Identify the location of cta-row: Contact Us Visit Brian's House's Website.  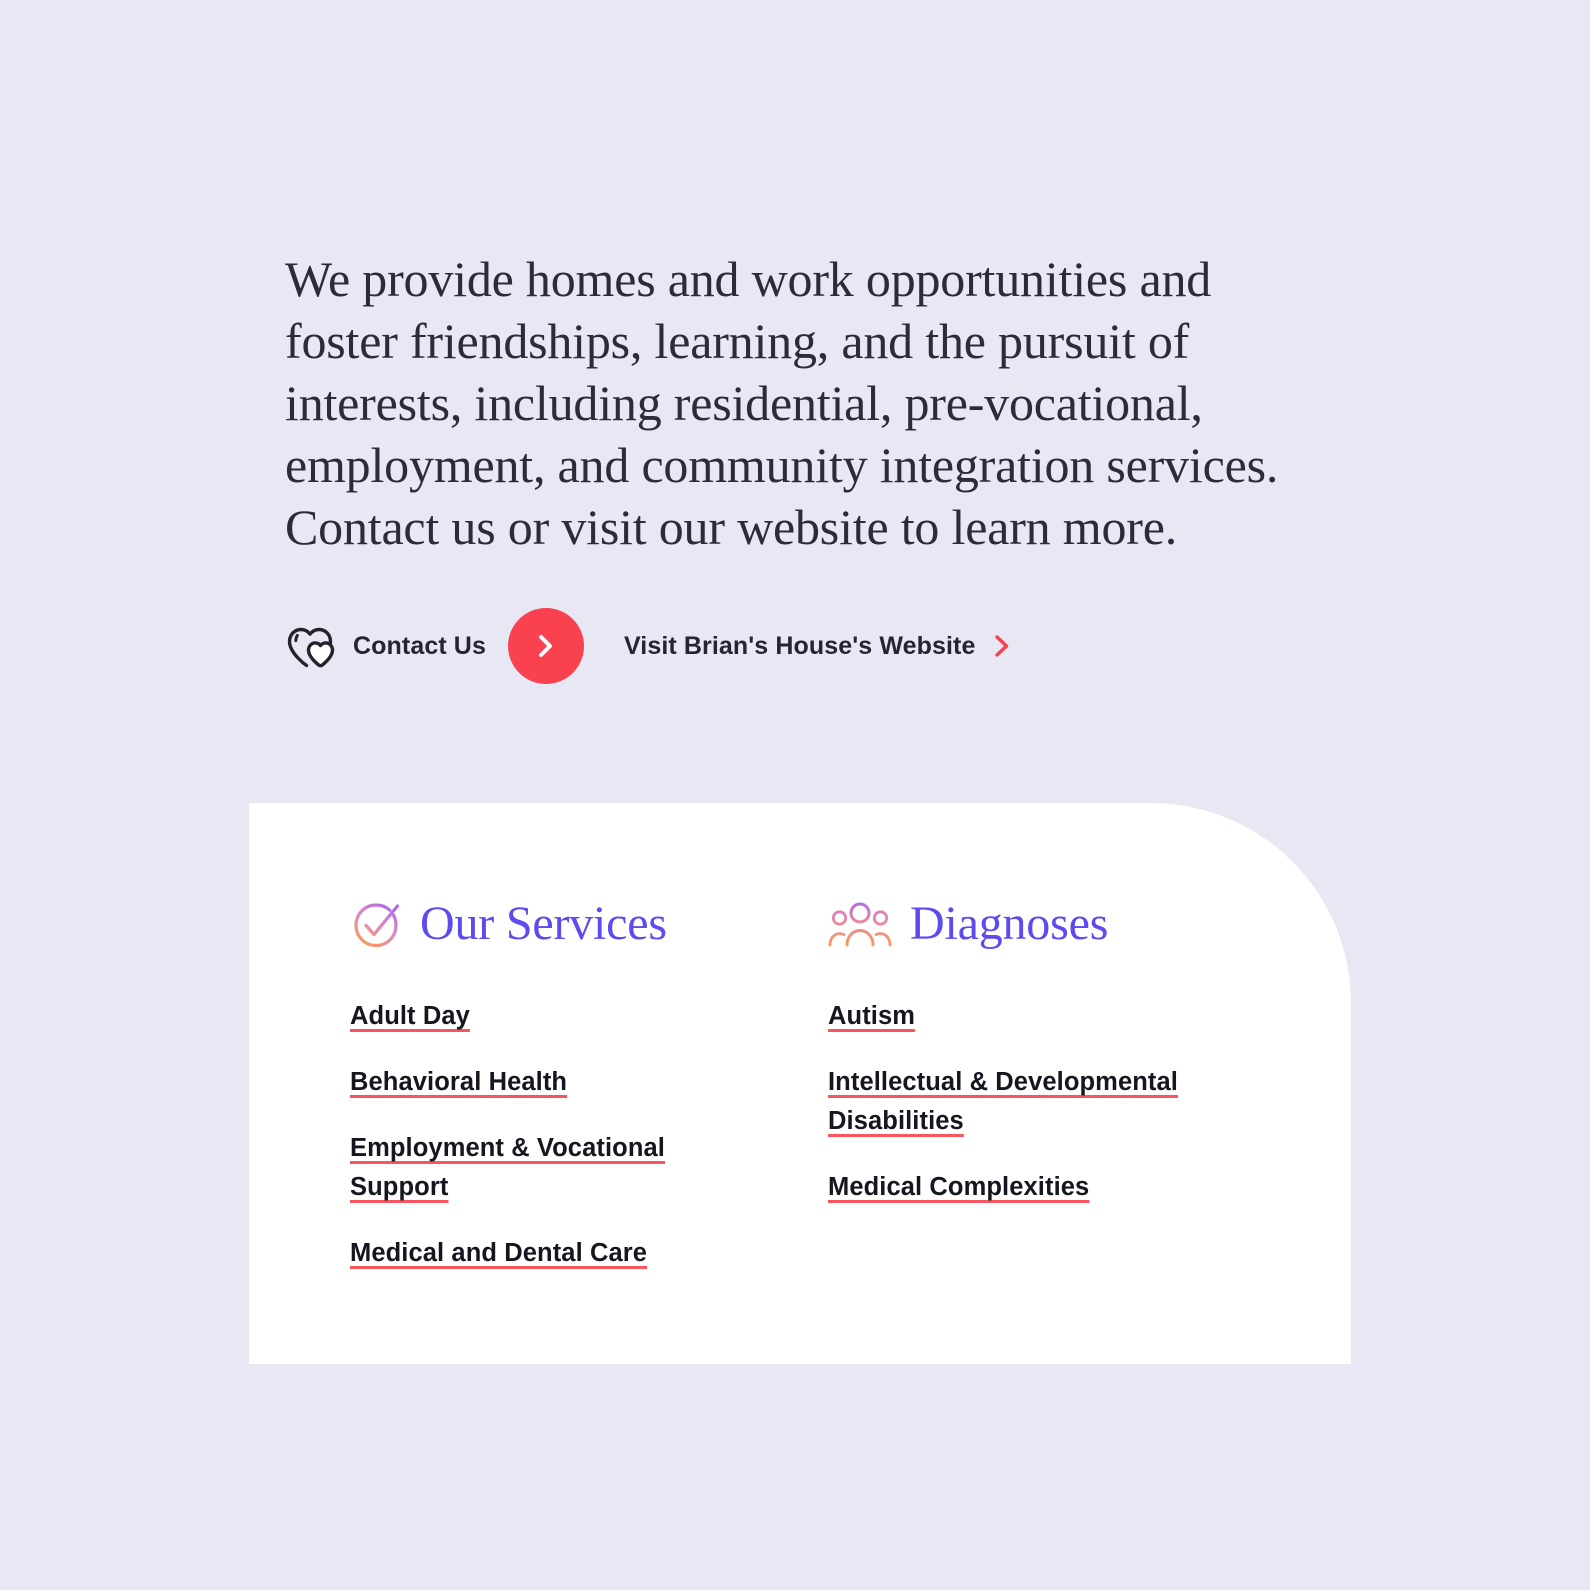
(648, 646).